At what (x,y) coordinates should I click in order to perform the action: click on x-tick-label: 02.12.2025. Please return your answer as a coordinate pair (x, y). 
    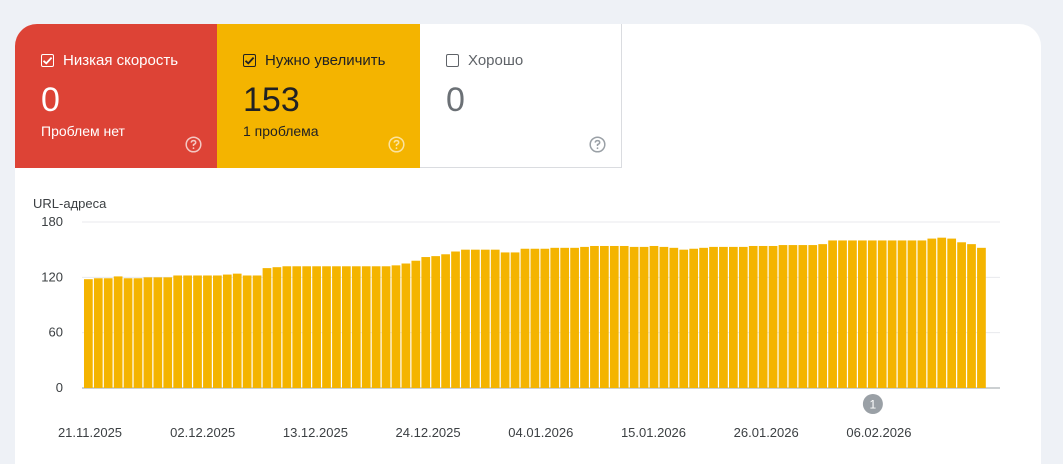
    Looking at the image, I should click on (202, 432).